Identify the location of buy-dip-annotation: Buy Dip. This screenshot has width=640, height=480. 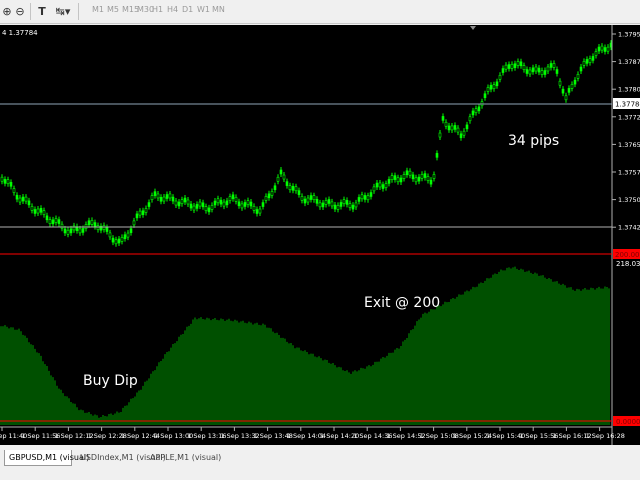
(110, 381).